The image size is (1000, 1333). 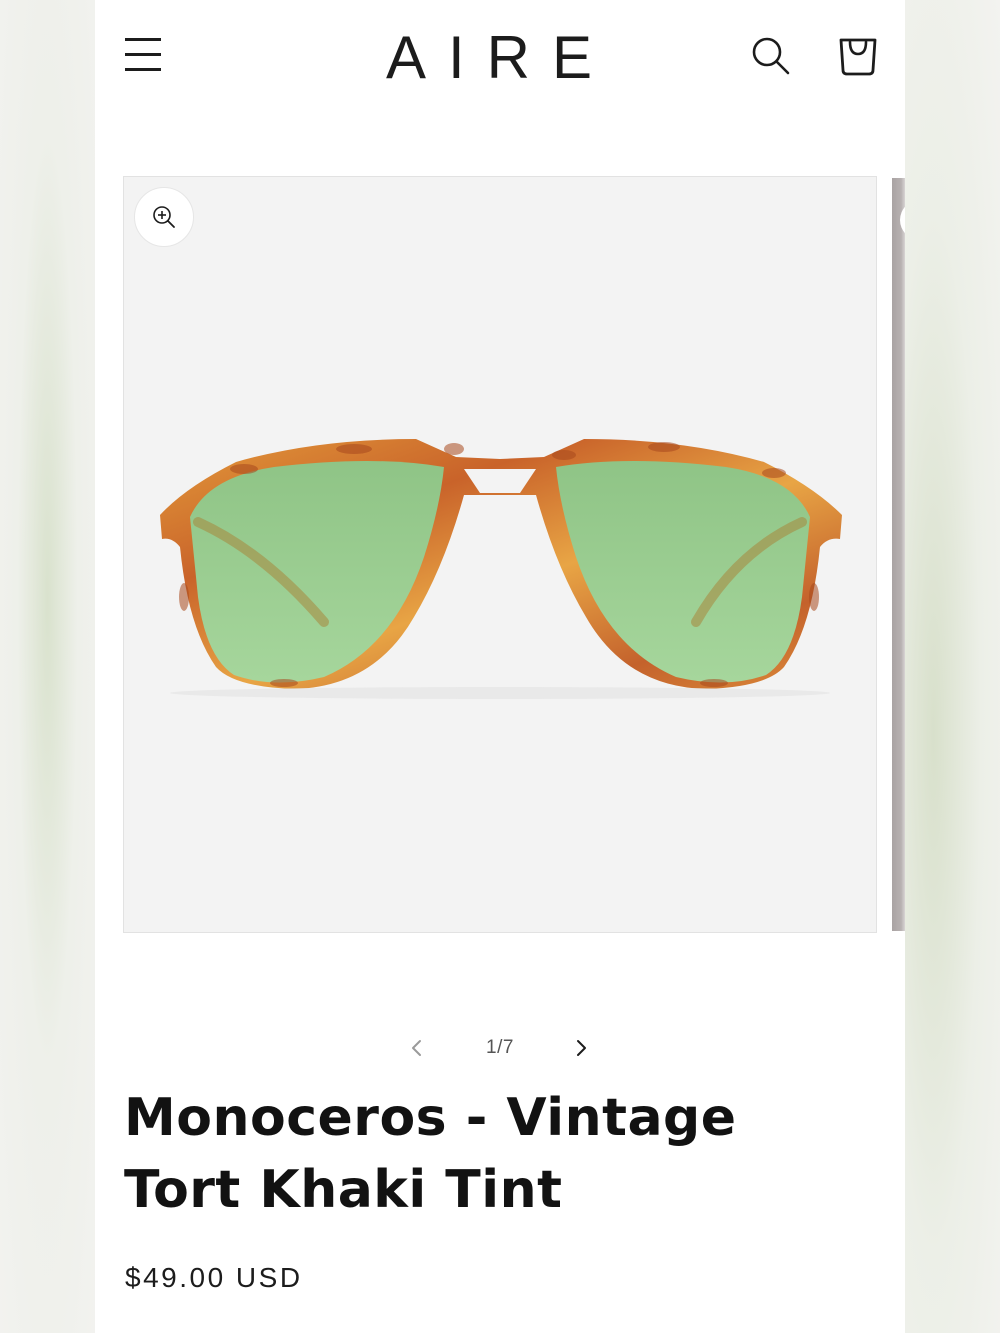 I want to click on zoom-in-icon, so click(x=164, y=217).